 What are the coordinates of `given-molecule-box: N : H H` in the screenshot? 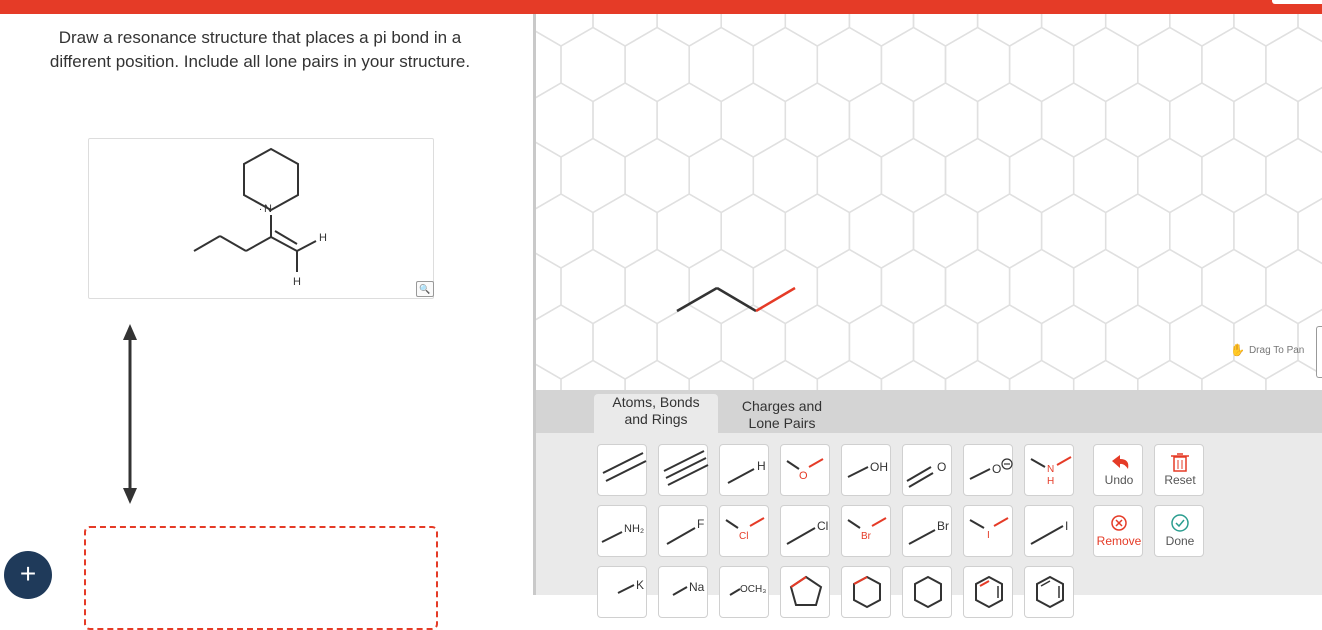 It's located at (261, 218).